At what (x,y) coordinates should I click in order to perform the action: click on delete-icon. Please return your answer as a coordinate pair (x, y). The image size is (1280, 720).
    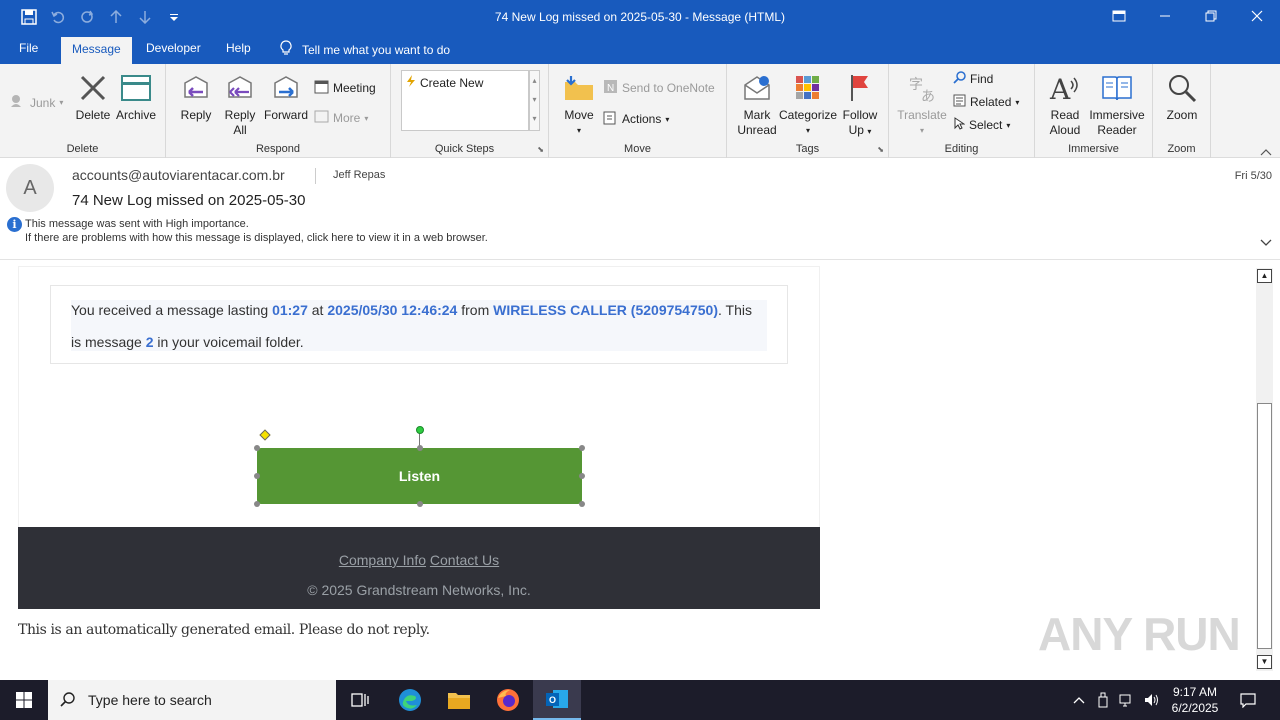
    Looking at the image, I should click on (93, 88).